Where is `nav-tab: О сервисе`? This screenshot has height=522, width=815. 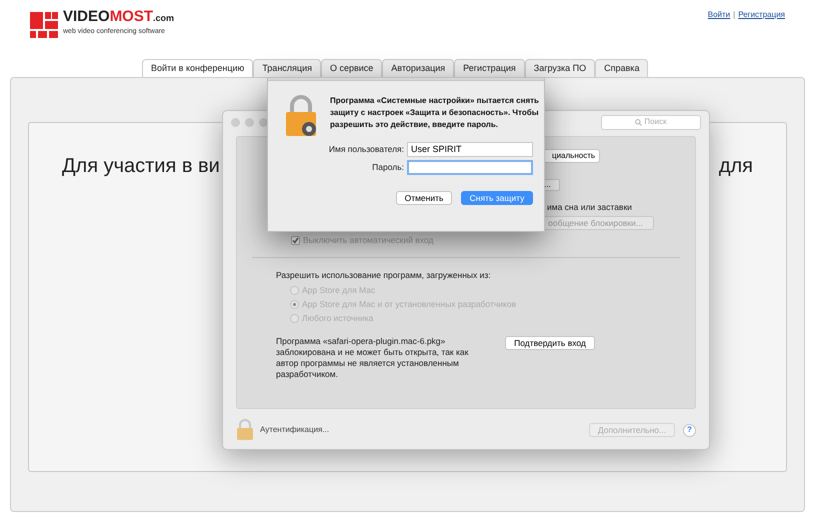 nav-tab: О сервисе is located at coordinates (351, 68).